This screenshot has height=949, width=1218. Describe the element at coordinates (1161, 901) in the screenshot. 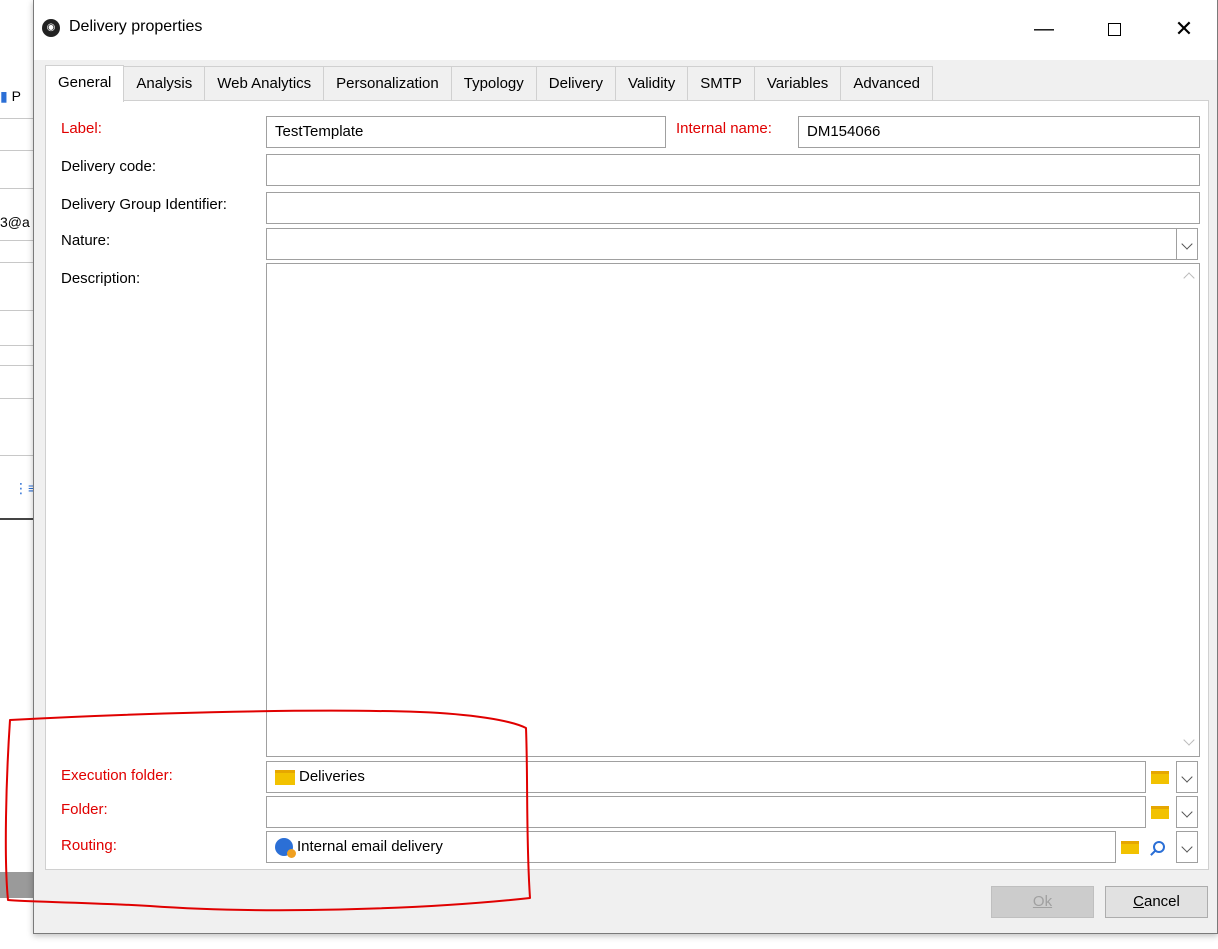

I see `cancel-button-label: ancel` at that location.